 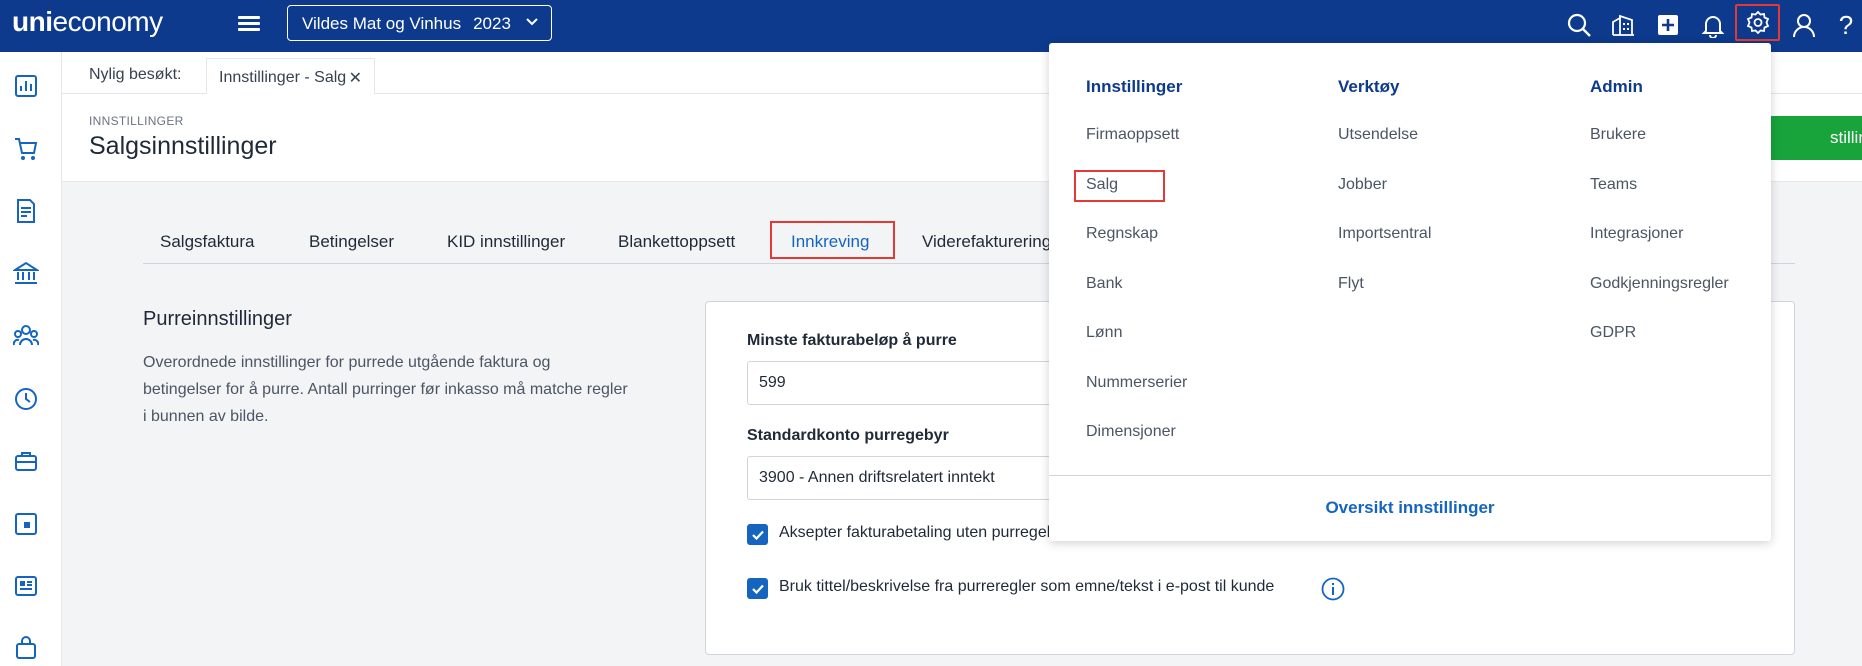 I want to click on clock-icon, so click(x=26, y=399).